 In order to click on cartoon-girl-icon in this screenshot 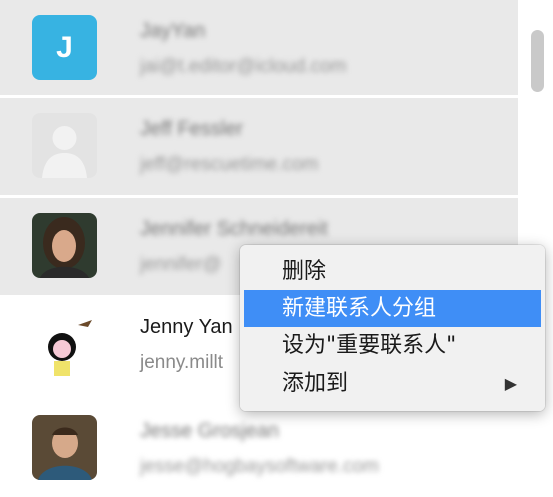, I will do `click(64, 343)`.